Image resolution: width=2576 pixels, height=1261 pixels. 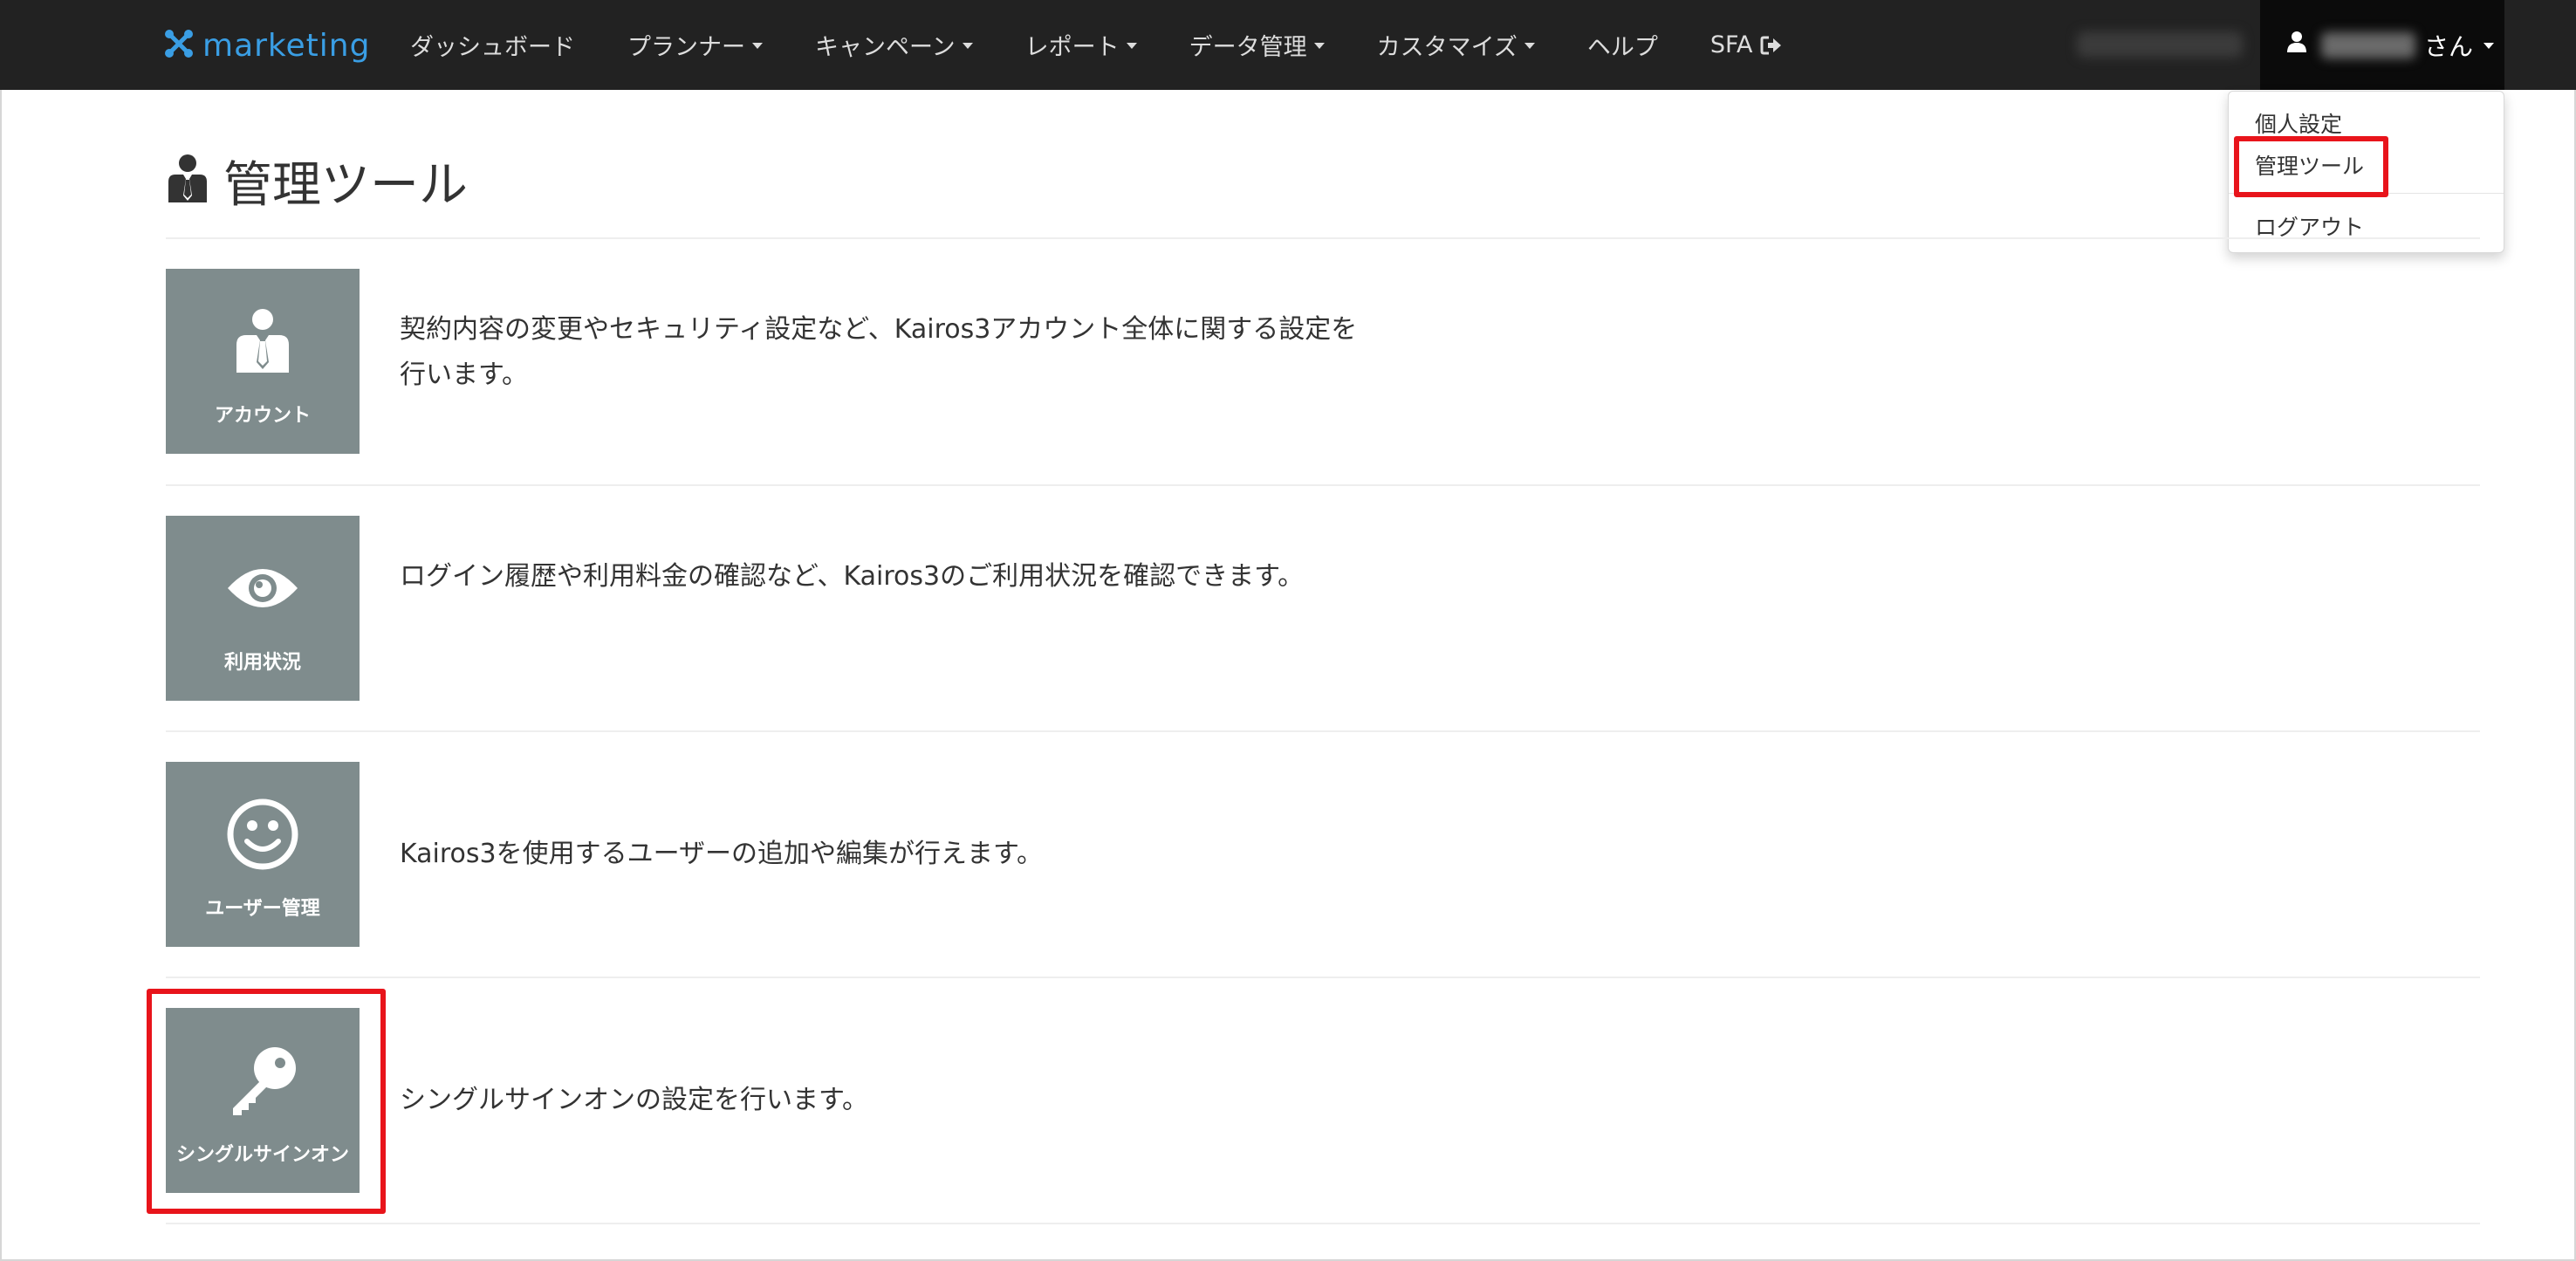 I want to click on page-header: 管理ツール, so click(x=318, y=182).